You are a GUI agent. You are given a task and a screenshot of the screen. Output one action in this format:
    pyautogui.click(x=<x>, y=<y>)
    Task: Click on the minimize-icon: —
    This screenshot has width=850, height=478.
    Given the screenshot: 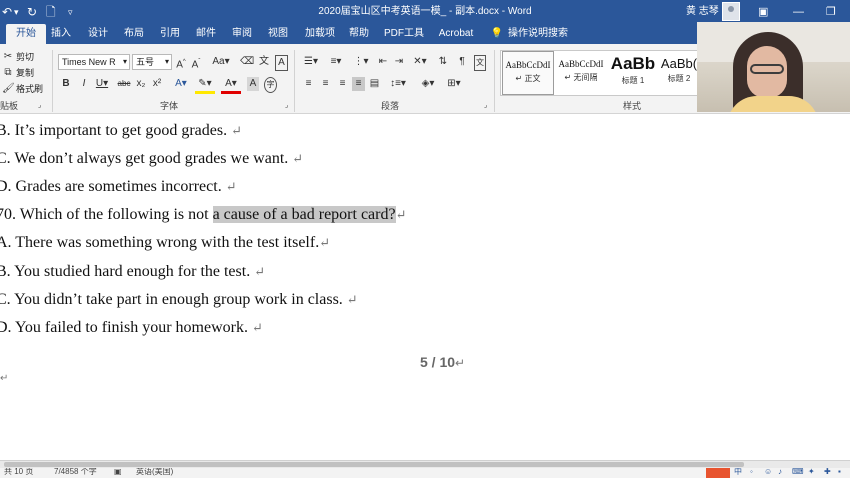 What is the action you would take?
    pyautogui.click(x=798, y=12)
    